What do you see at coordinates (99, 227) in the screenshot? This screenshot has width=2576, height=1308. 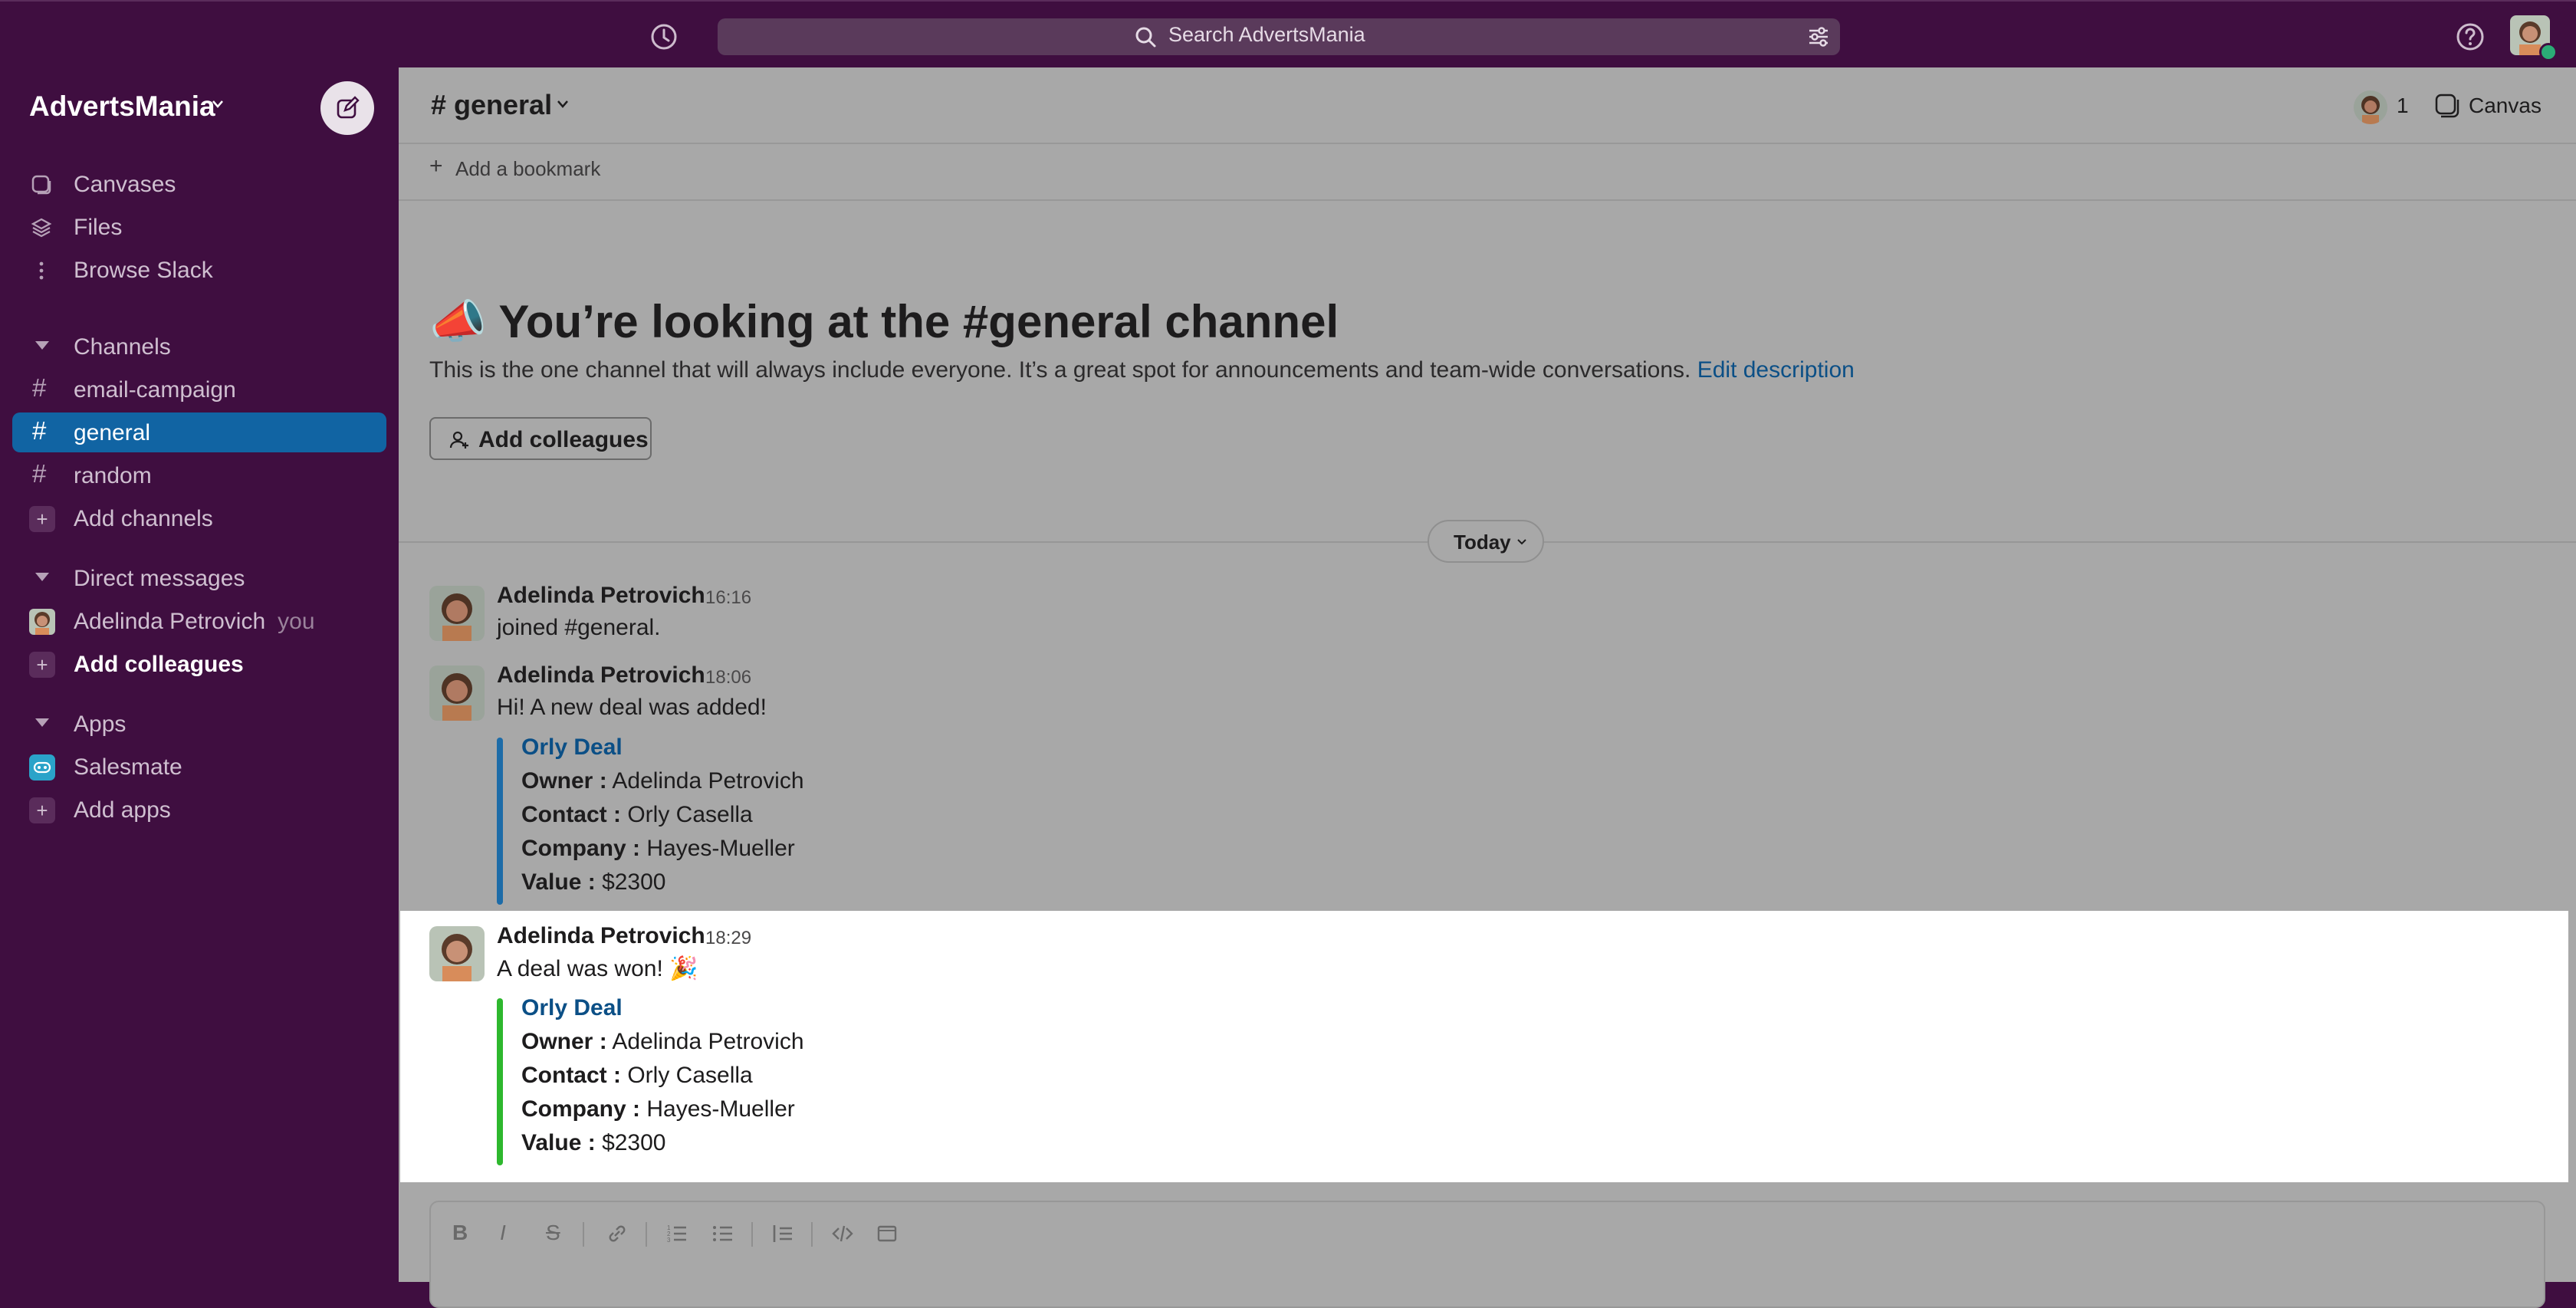 I see `sidebar-item-label: Files` at bounding box center [99, 227].